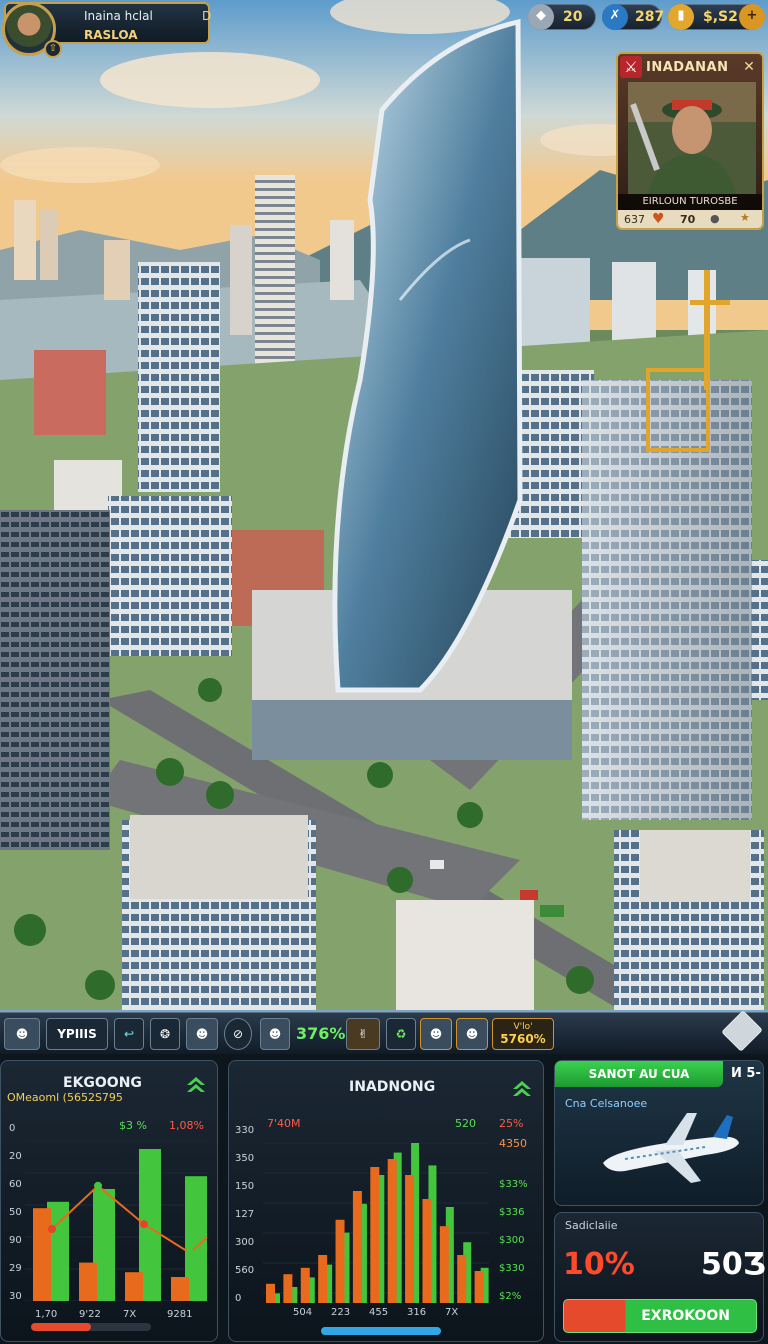 The image size is (768, 1344). I want to click on y-tick-label: 29, so click(15, 1268).